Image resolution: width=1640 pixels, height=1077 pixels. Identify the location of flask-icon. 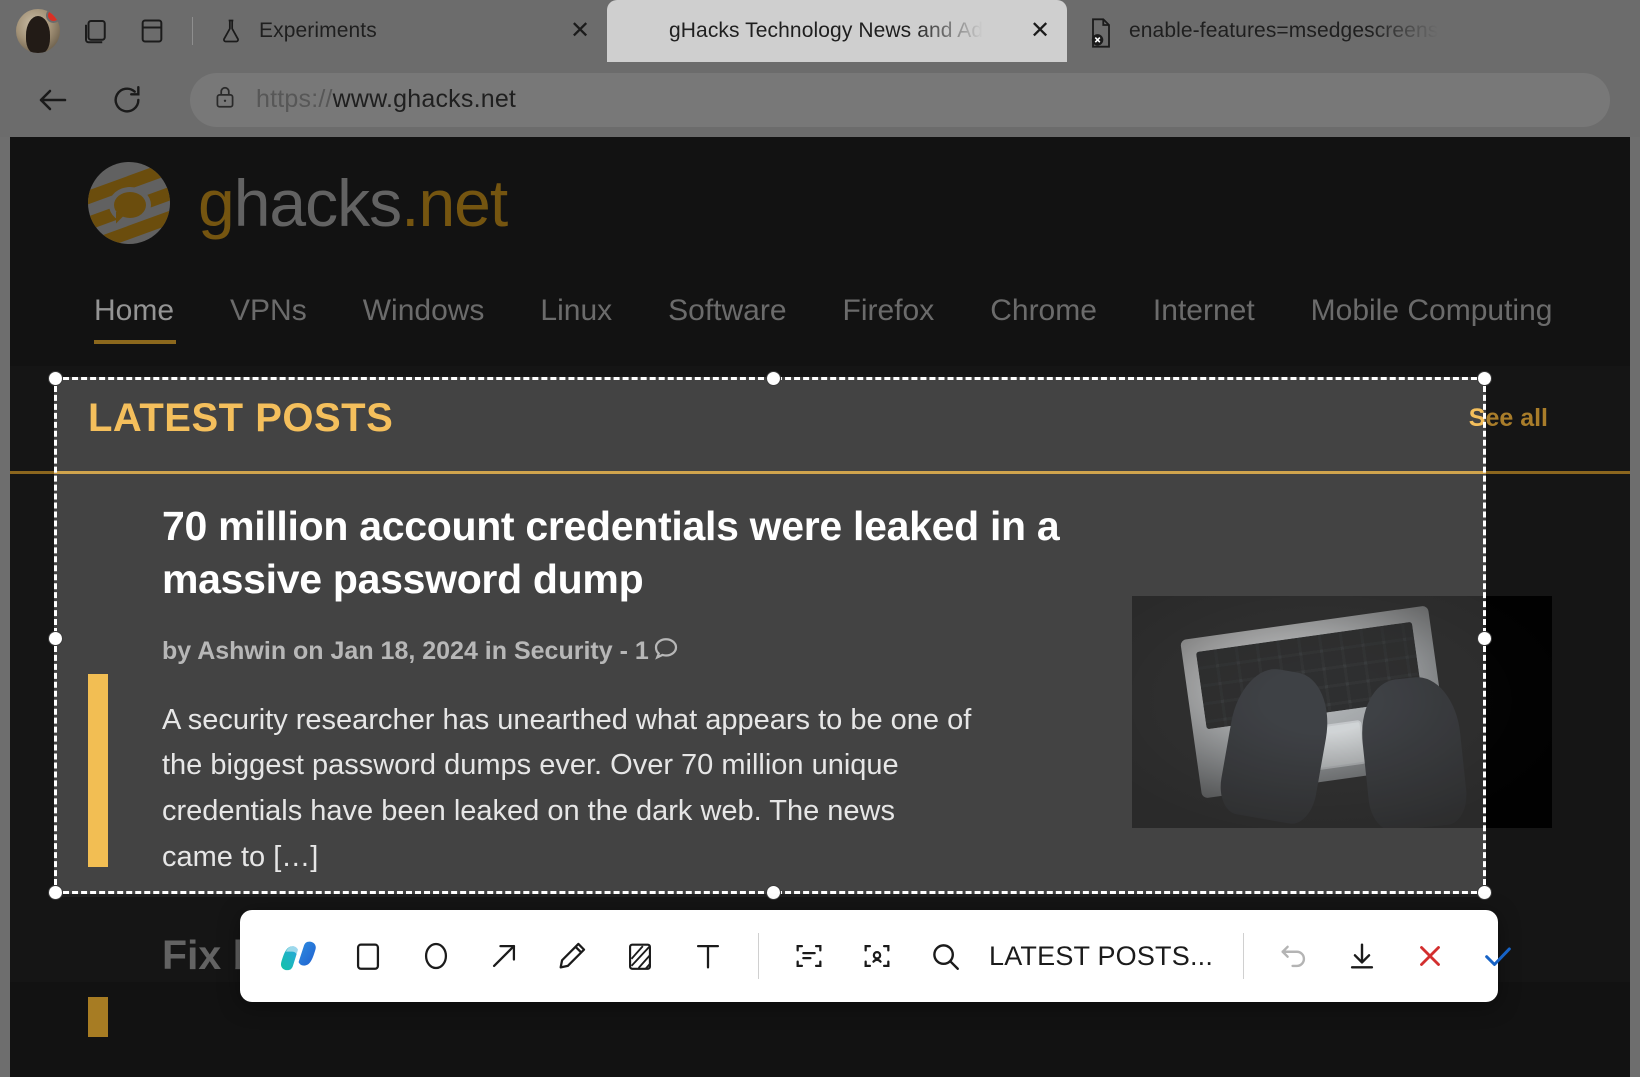
(231, 31).